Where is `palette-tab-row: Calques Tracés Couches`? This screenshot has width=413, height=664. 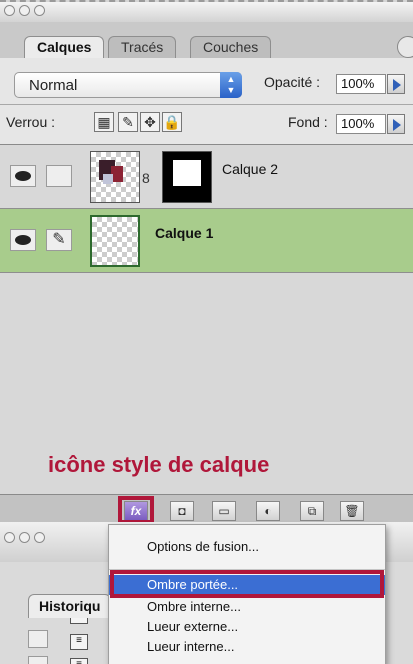 palette-tab-row: Calques Tracés Couches is located at coordinates (206, 40).